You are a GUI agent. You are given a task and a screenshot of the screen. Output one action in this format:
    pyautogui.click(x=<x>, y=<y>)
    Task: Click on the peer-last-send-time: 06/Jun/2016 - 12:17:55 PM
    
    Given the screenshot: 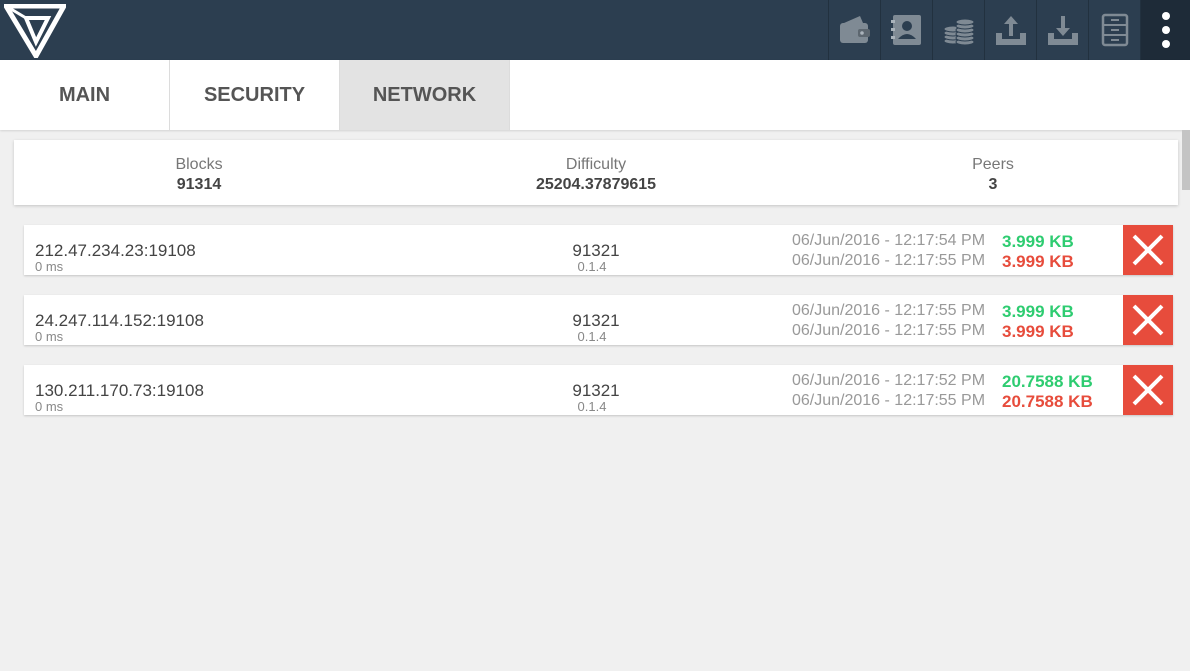 What is the action you would take?
    pyautogui.click(x=889, y=310)
    